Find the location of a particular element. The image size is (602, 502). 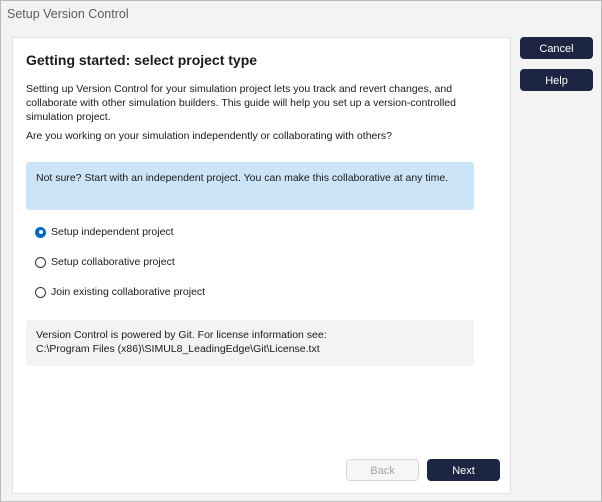

window-title: Setup Version Control is located at coordinates (68, 14).